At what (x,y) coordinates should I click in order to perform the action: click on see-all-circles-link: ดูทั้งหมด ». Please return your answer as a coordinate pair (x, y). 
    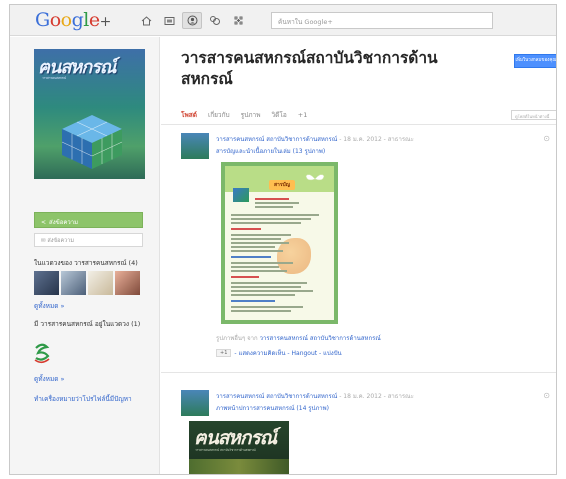
    Looking at the image, I should click on (49, 306).